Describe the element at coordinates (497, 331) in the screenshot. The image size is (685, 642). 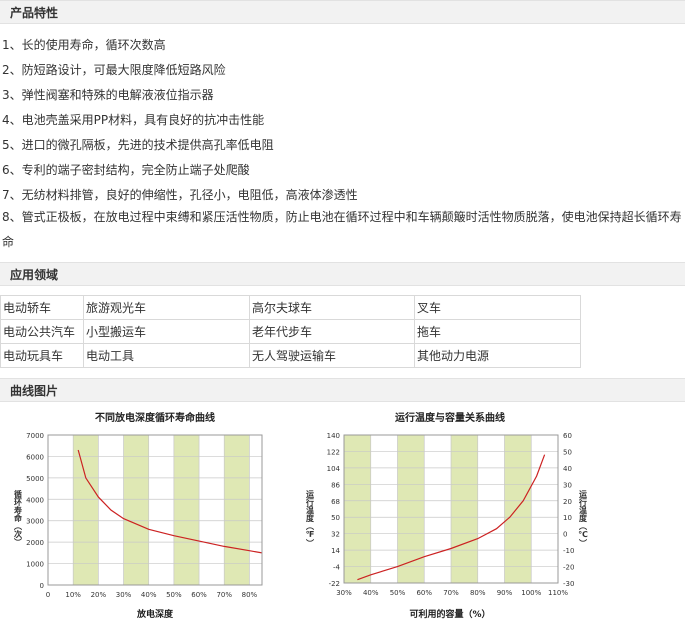
I see `table-cell: 拖车` at that location.